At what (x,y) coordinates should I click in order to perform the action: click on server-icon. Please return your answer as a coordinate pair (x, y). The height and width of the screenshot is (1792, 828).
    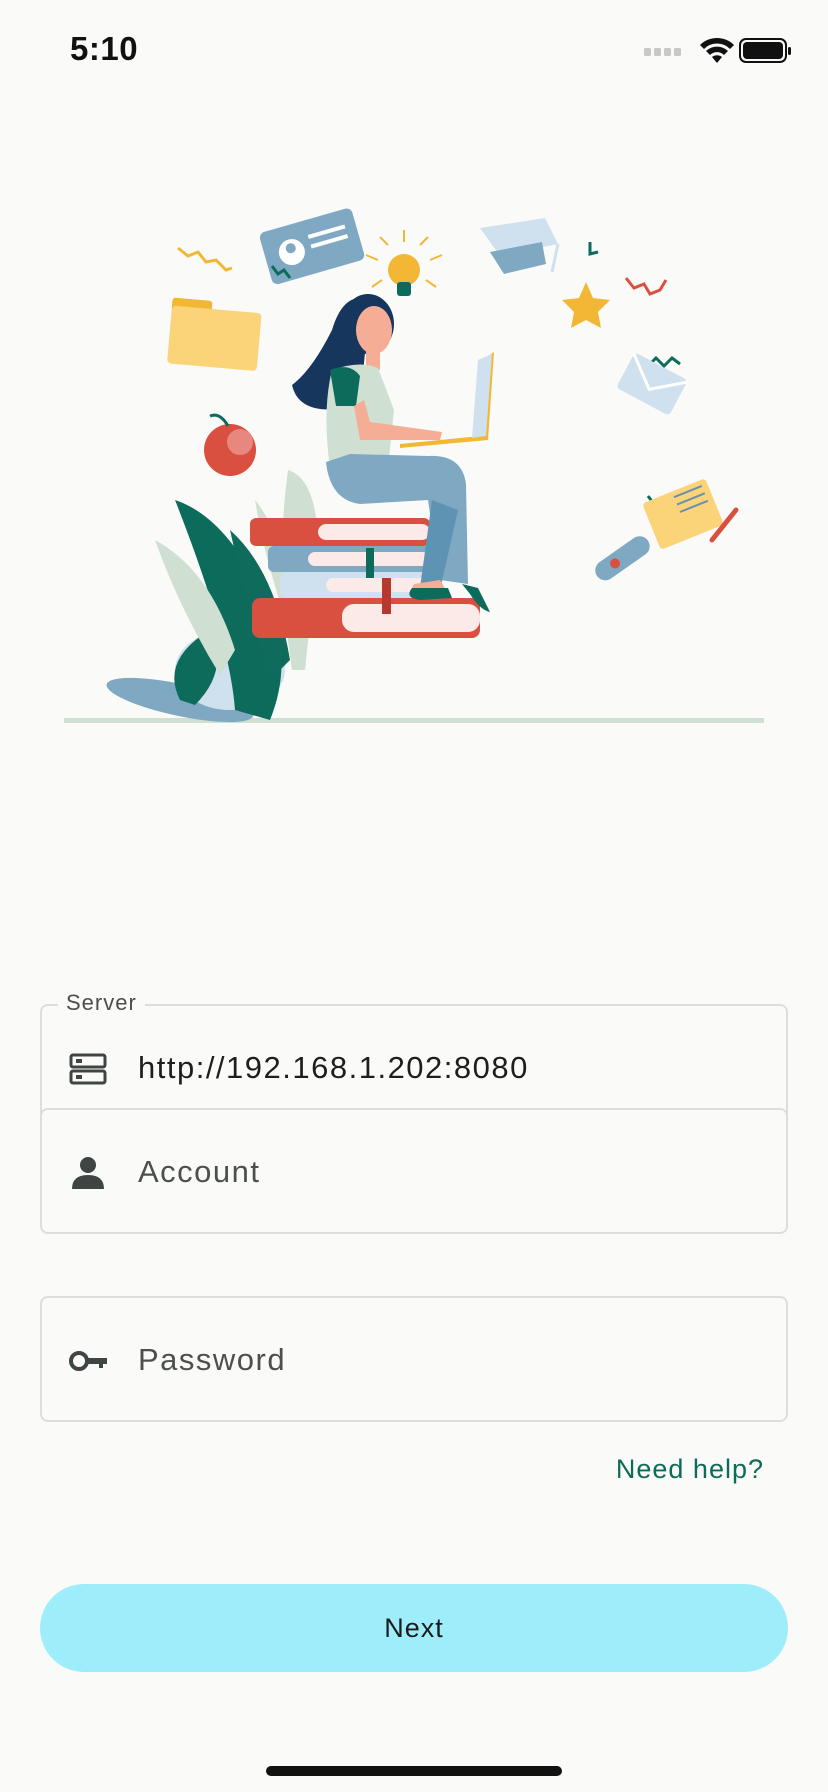
    Looking at the image, I should click on (88, 1069).